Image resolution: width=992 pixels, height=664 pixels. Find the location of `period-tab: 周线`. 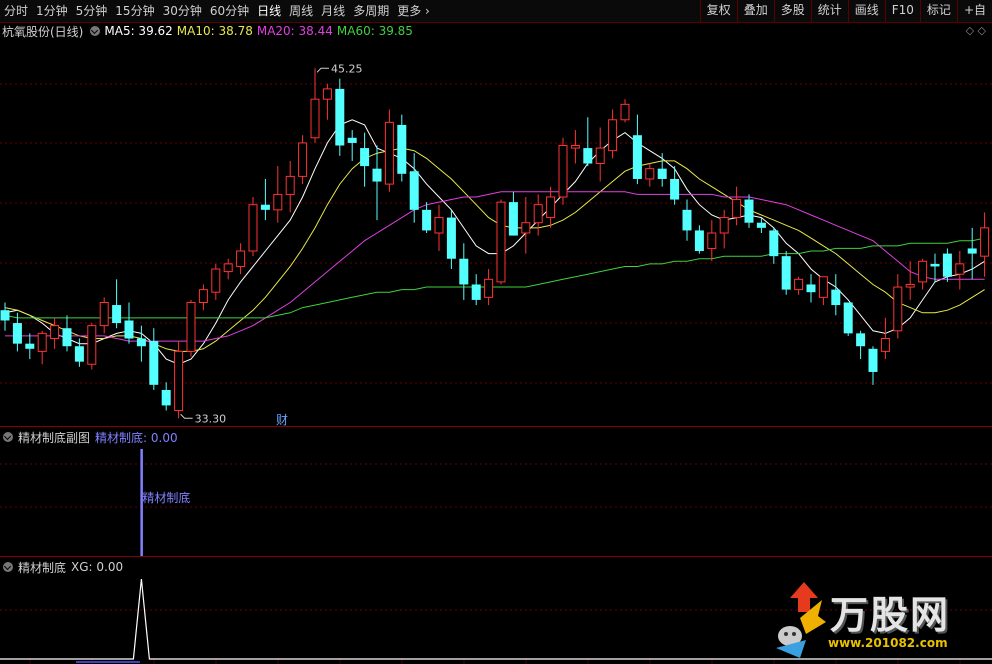

period-tab: 周线 is located at coordinates (301, 11).